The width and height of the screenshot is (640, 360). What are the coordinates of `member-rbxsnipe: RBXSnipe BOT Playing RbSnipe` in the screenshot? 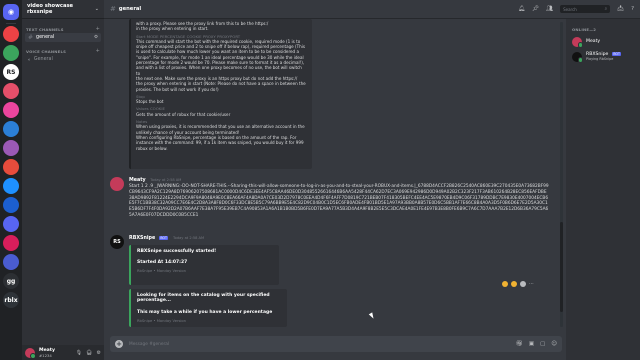 It's located at (603, 56).